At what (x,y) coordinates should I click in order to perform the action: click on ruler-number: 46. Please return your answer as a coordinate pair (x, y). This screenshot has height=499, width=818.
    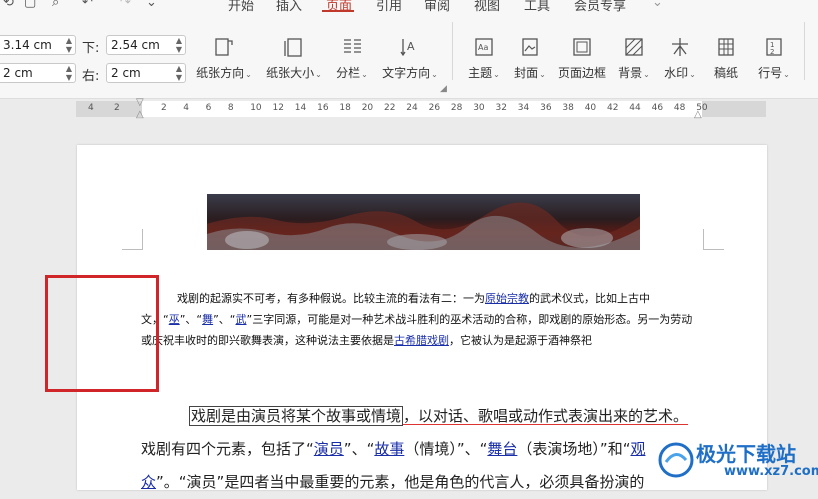
    Looking at the image, I should click on (657, 108).